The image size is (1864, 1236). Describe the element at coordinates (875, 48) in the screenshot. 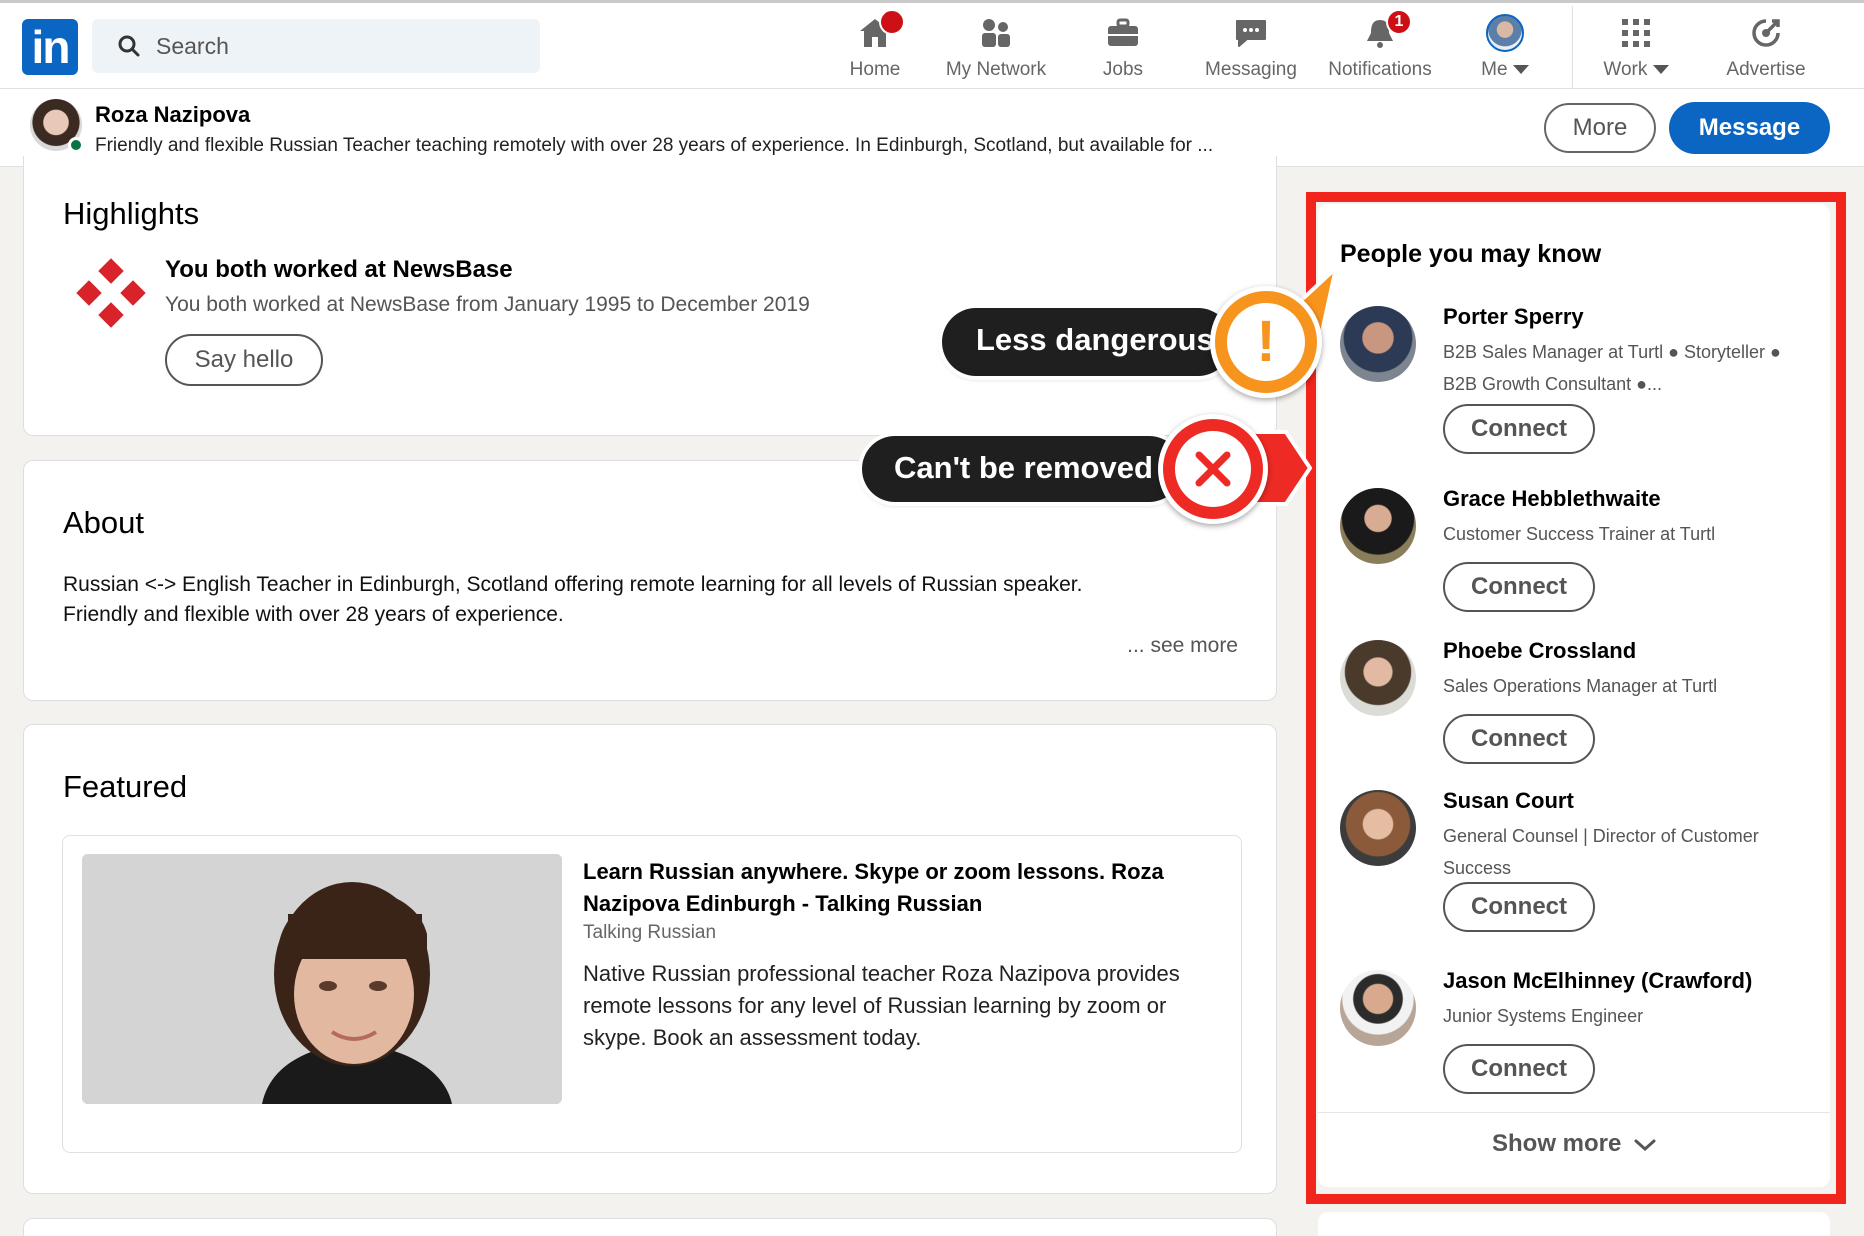

I see `nav-home: Home` at that location.